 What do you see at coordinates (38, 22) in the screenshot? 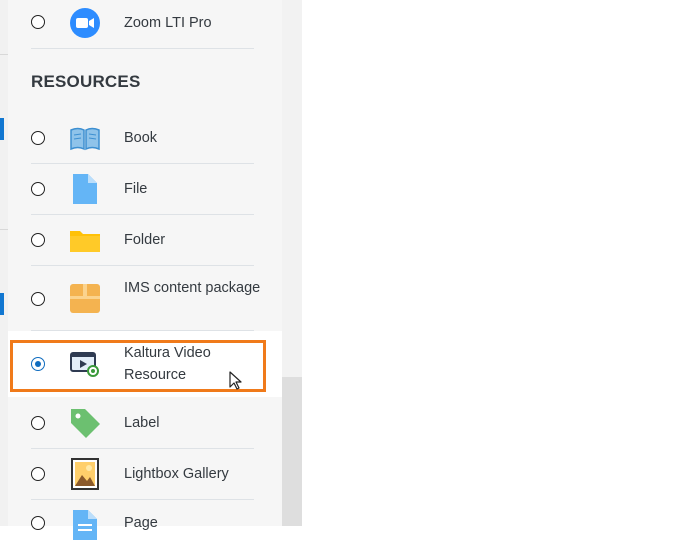
I see `radio-zoom-lti-pro` at bounding box center [38, 22].